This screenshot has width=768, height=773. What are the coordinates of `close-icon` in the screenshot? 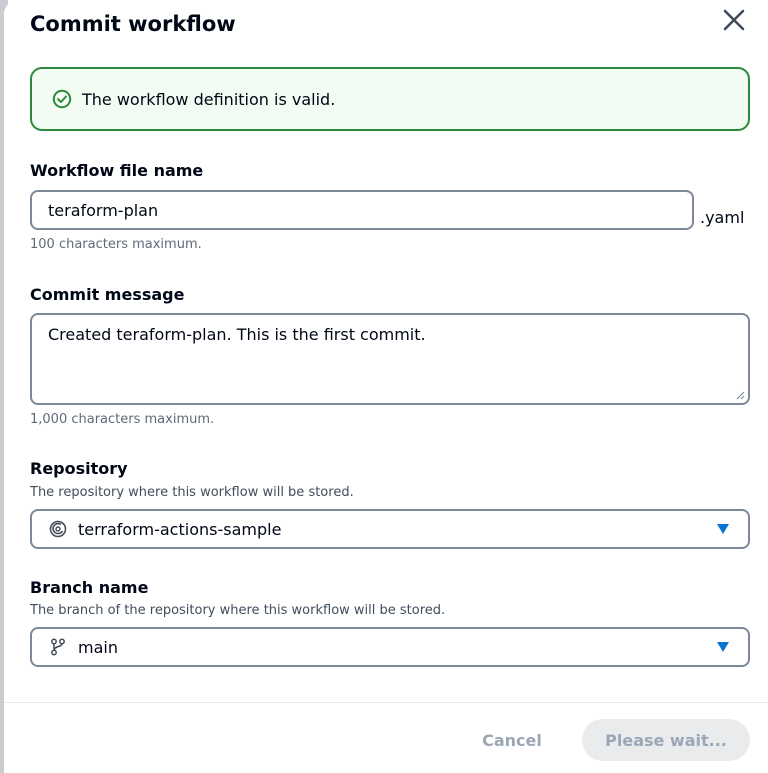 It's located at (734, 20).